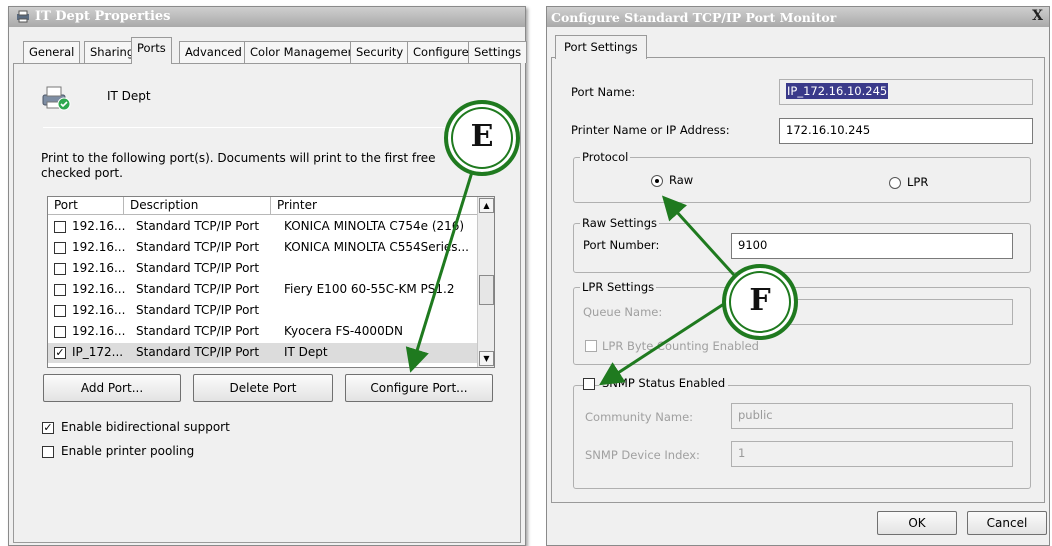 The width and height of the screenshot is (1052, 546). I want to click on callout-e: E, so click(482, 138).